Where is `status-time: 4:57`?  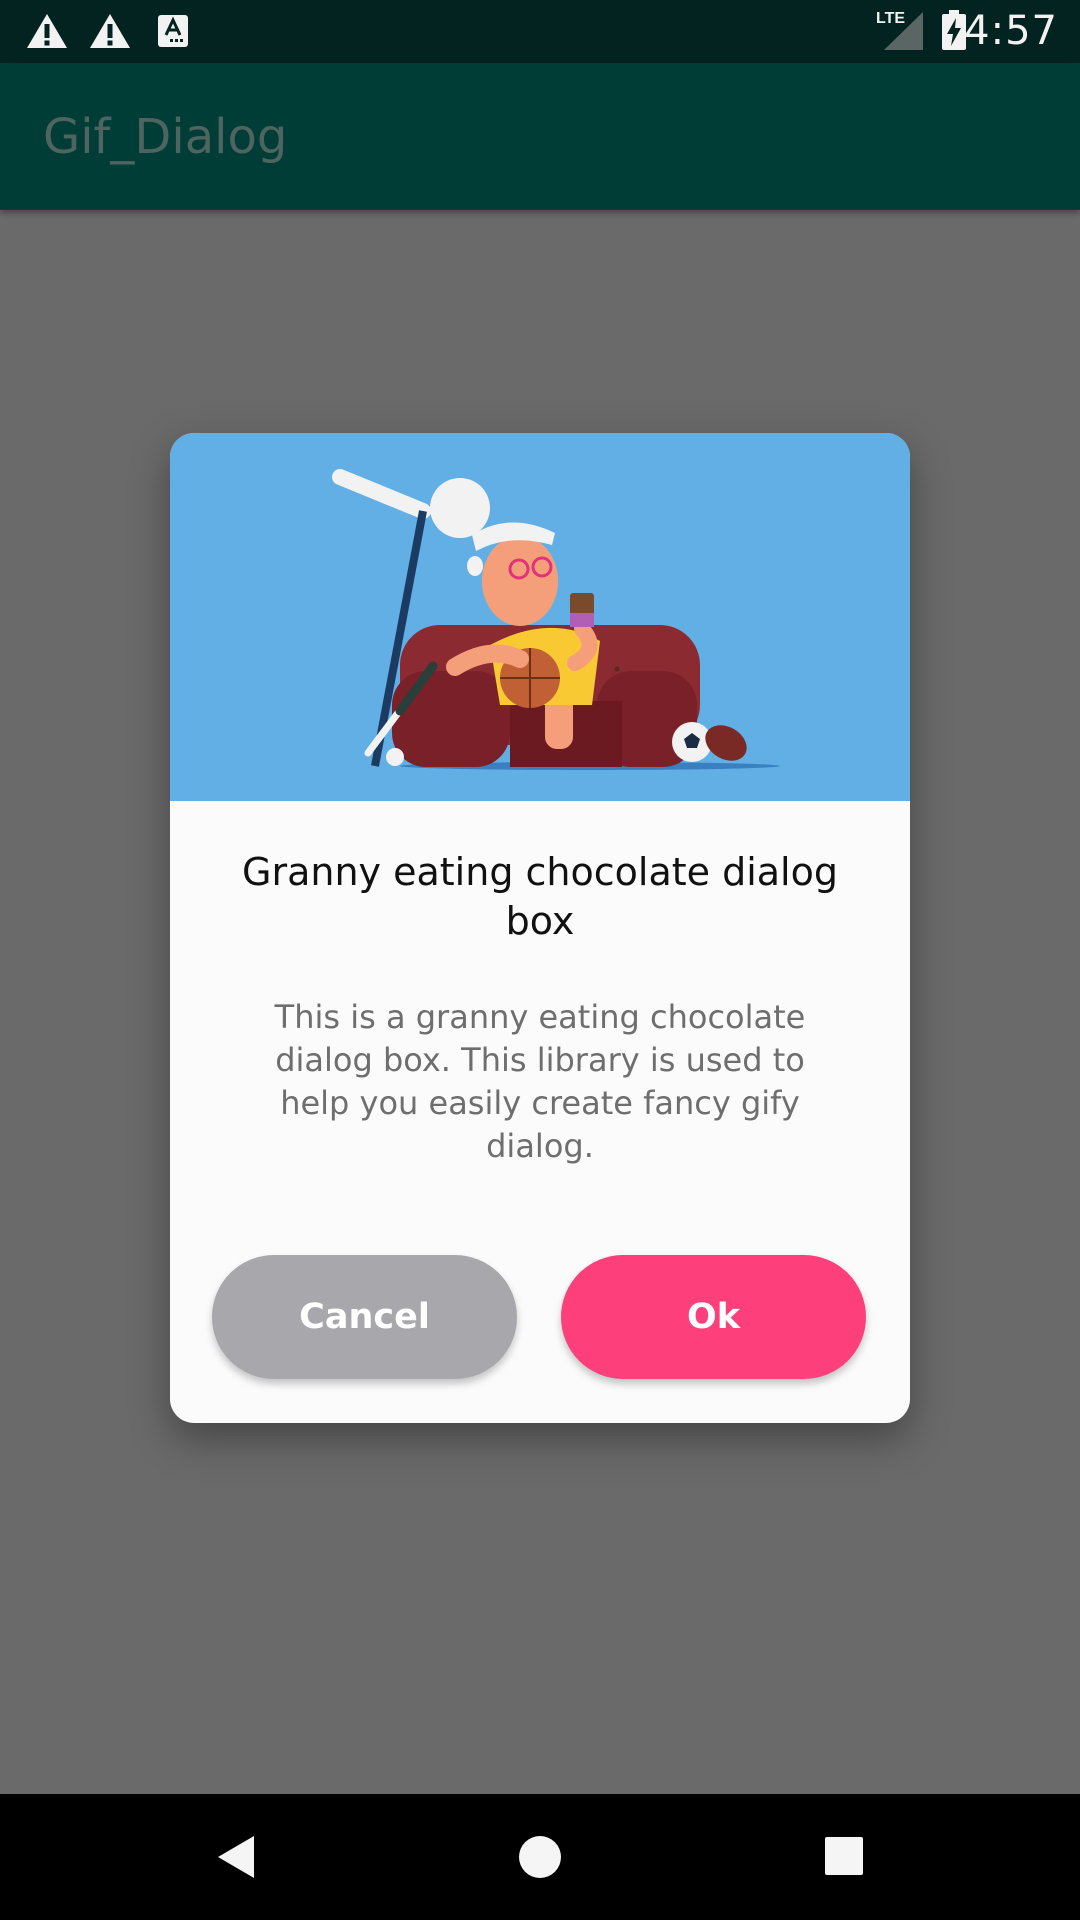 status-time: 4:57 is located at coordinates (1011, 31).